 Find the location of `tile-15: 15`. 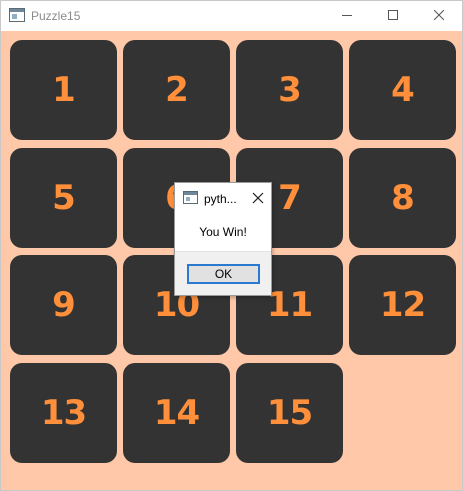

tile-15: 15 is located at coordinates (289, 413).